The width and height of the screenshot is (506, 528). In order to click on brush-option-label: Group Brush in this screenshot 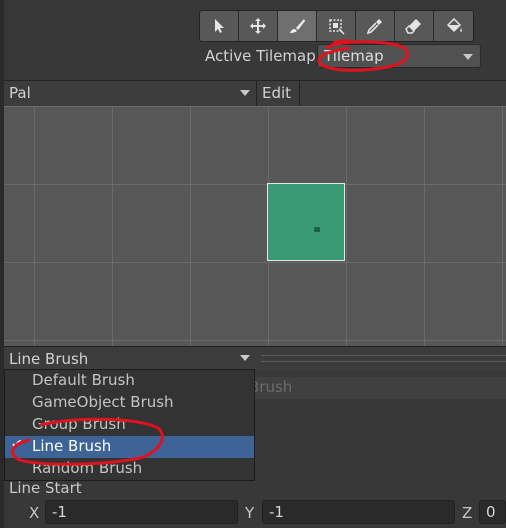, I will do `click(79, 424)`.